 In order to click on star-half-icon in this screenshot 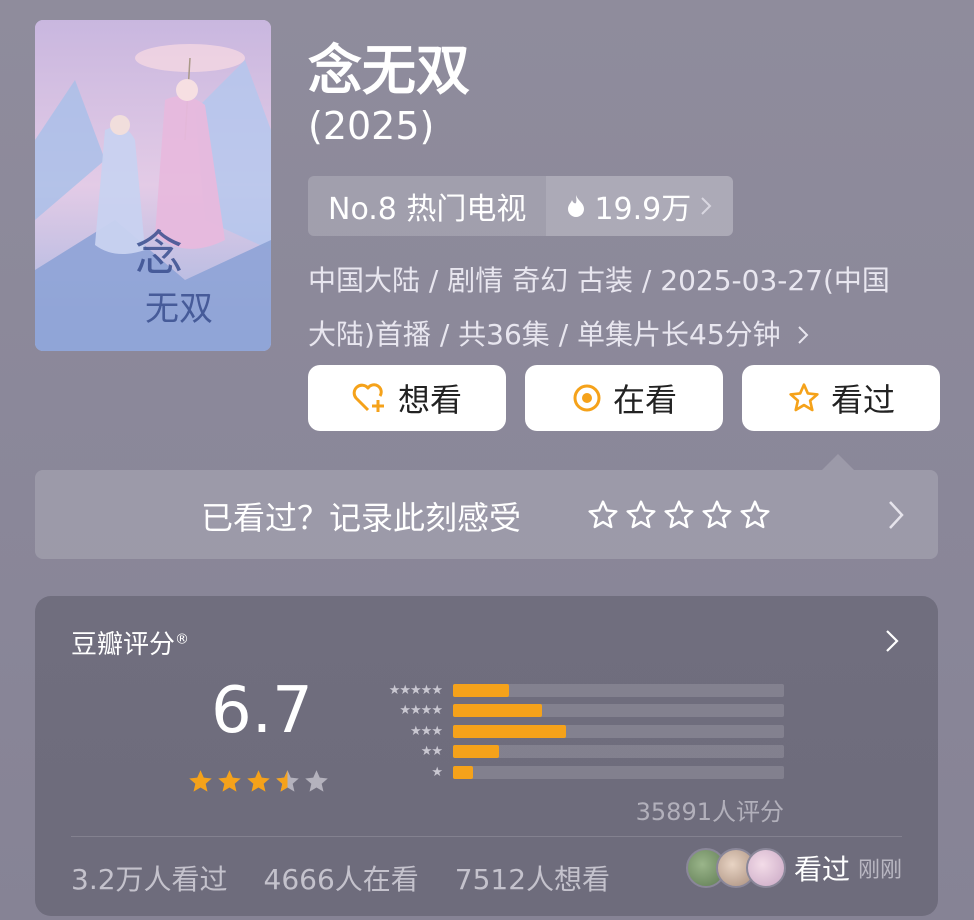, I will do `click(287, 781)`.